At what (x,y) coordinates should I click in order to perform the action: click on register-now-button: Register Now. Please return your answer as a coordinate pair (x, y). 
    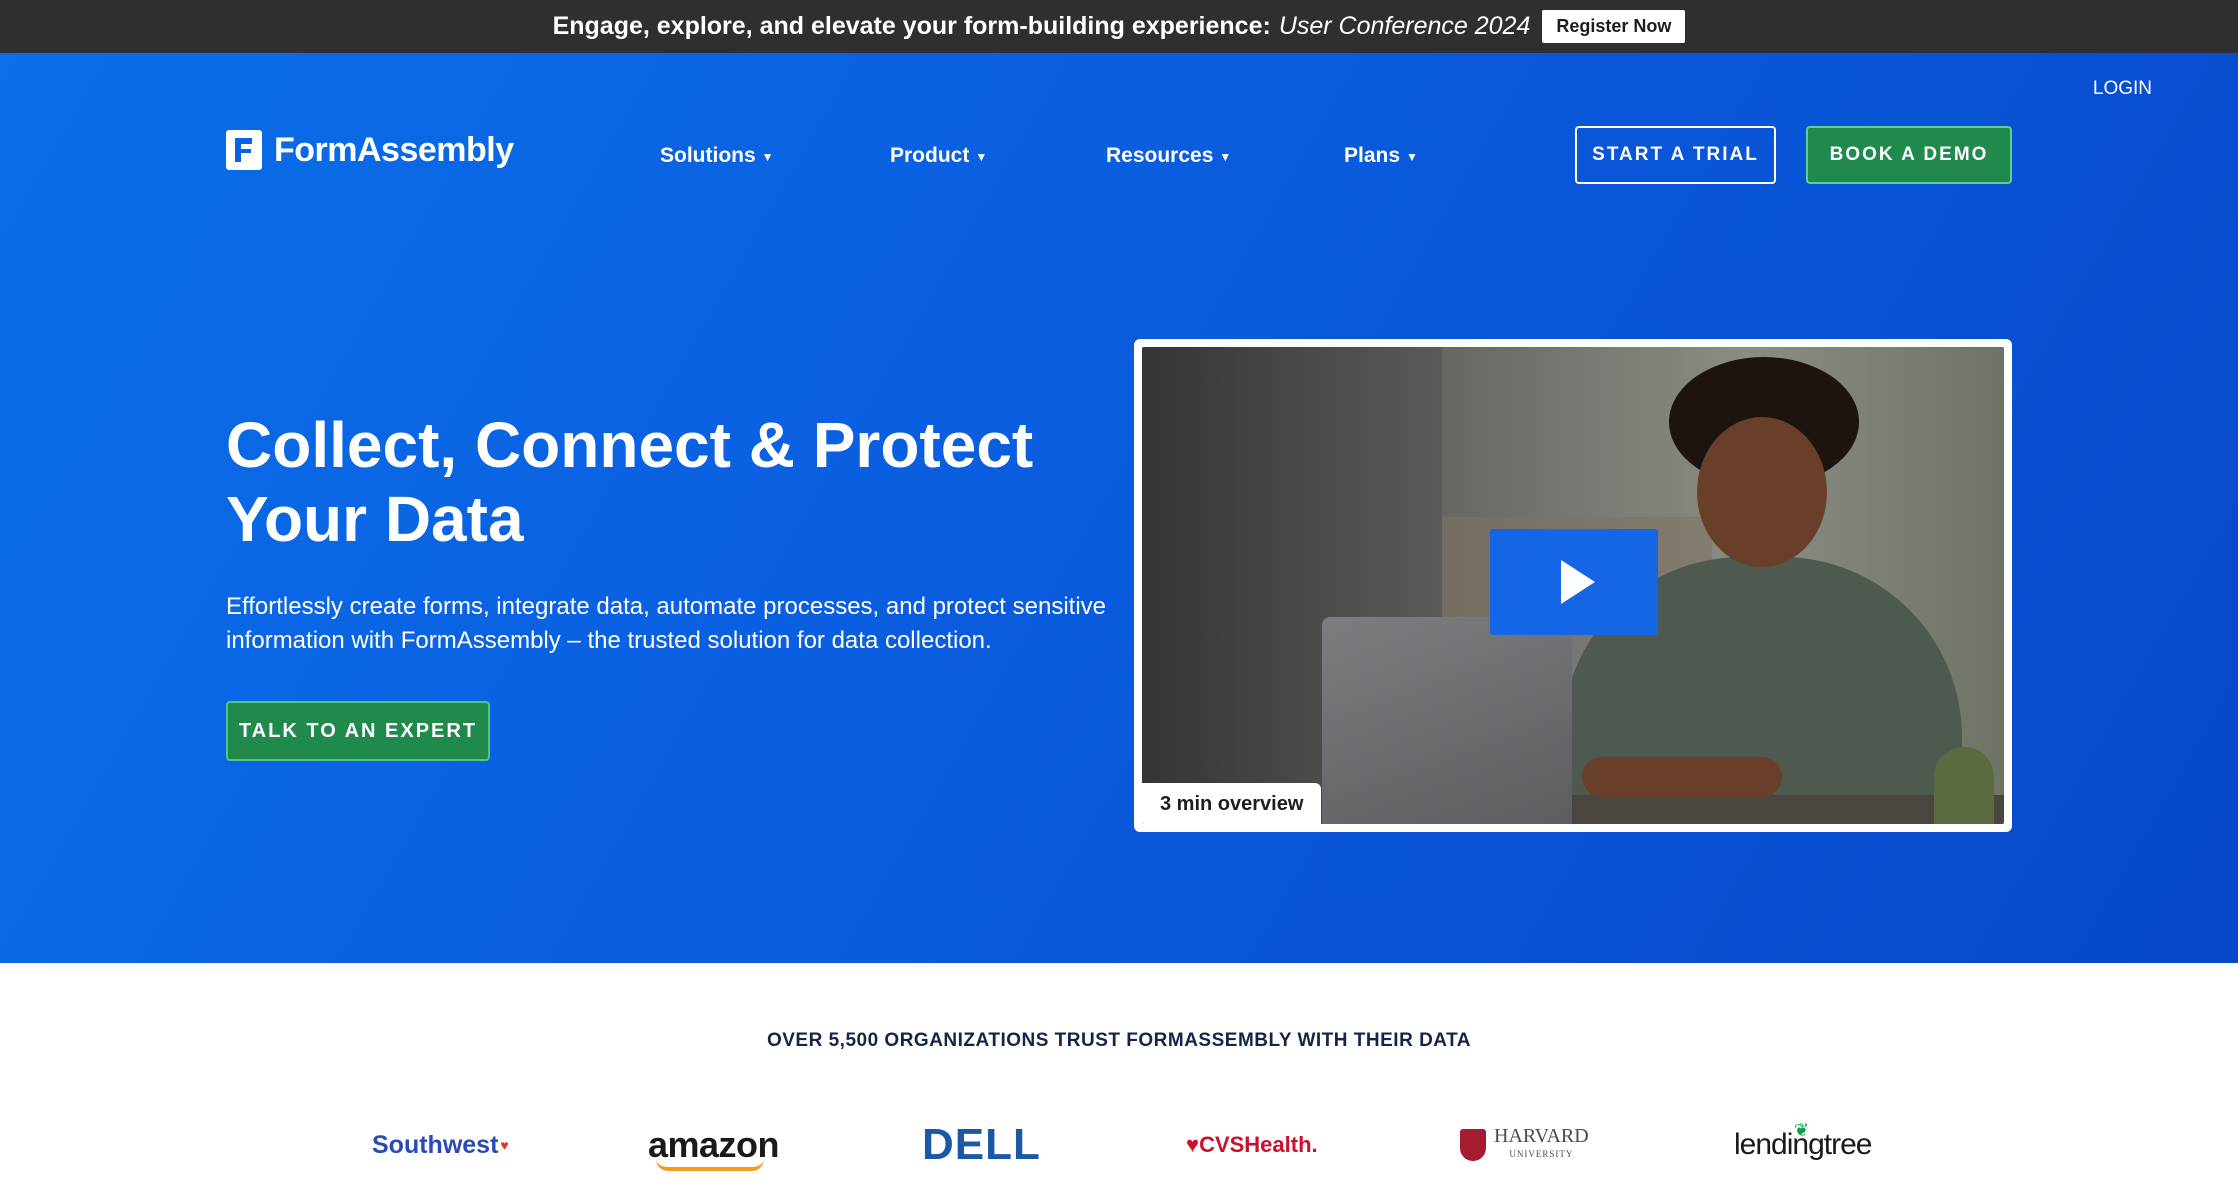
    Looking at the image, I should click on (1614, 26).